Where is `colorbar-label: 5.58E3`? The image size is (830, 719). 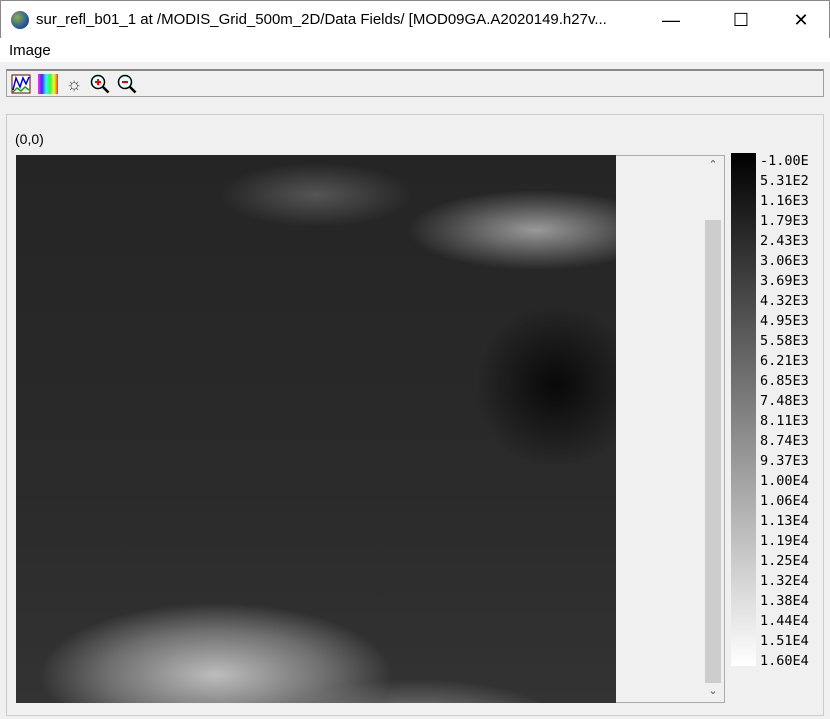 colorbar-label: 5.58E3 is located at coordinates (784, 341).